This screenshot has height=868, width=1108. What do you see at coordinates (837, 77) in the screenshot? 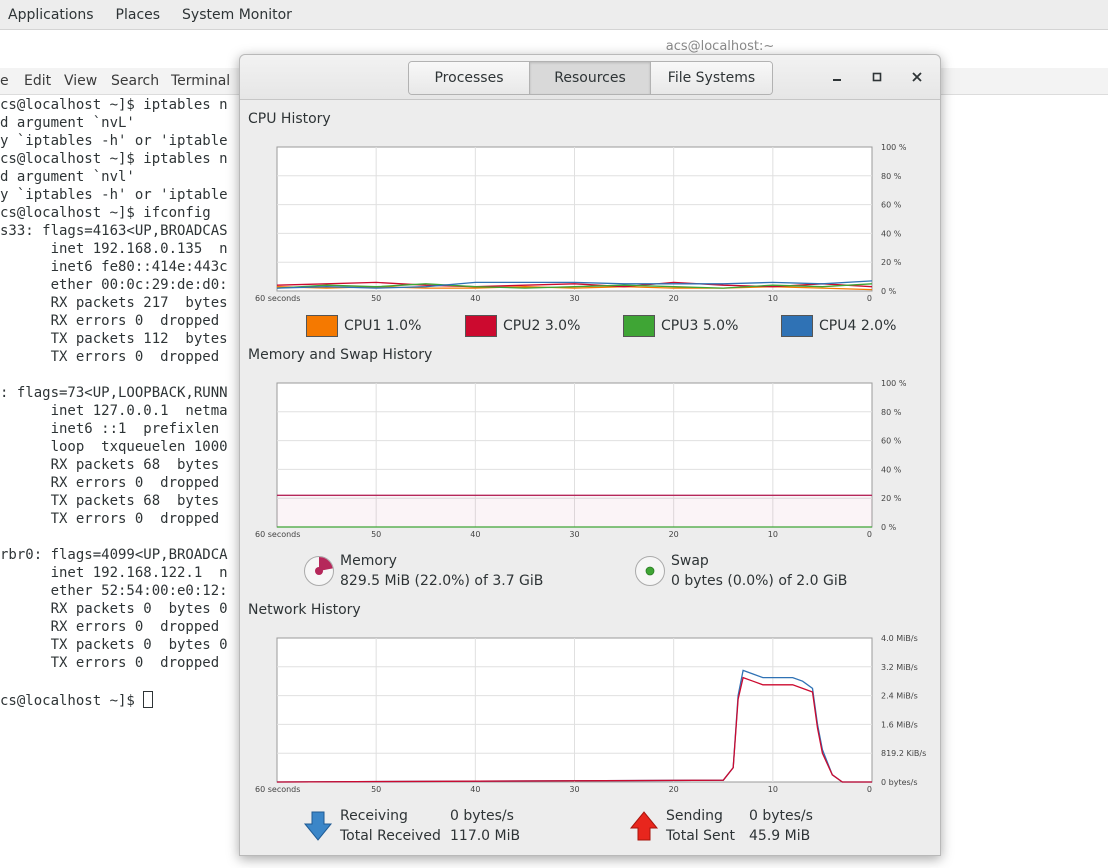
I see `minimize-icon` at bounding box center [837, 77].